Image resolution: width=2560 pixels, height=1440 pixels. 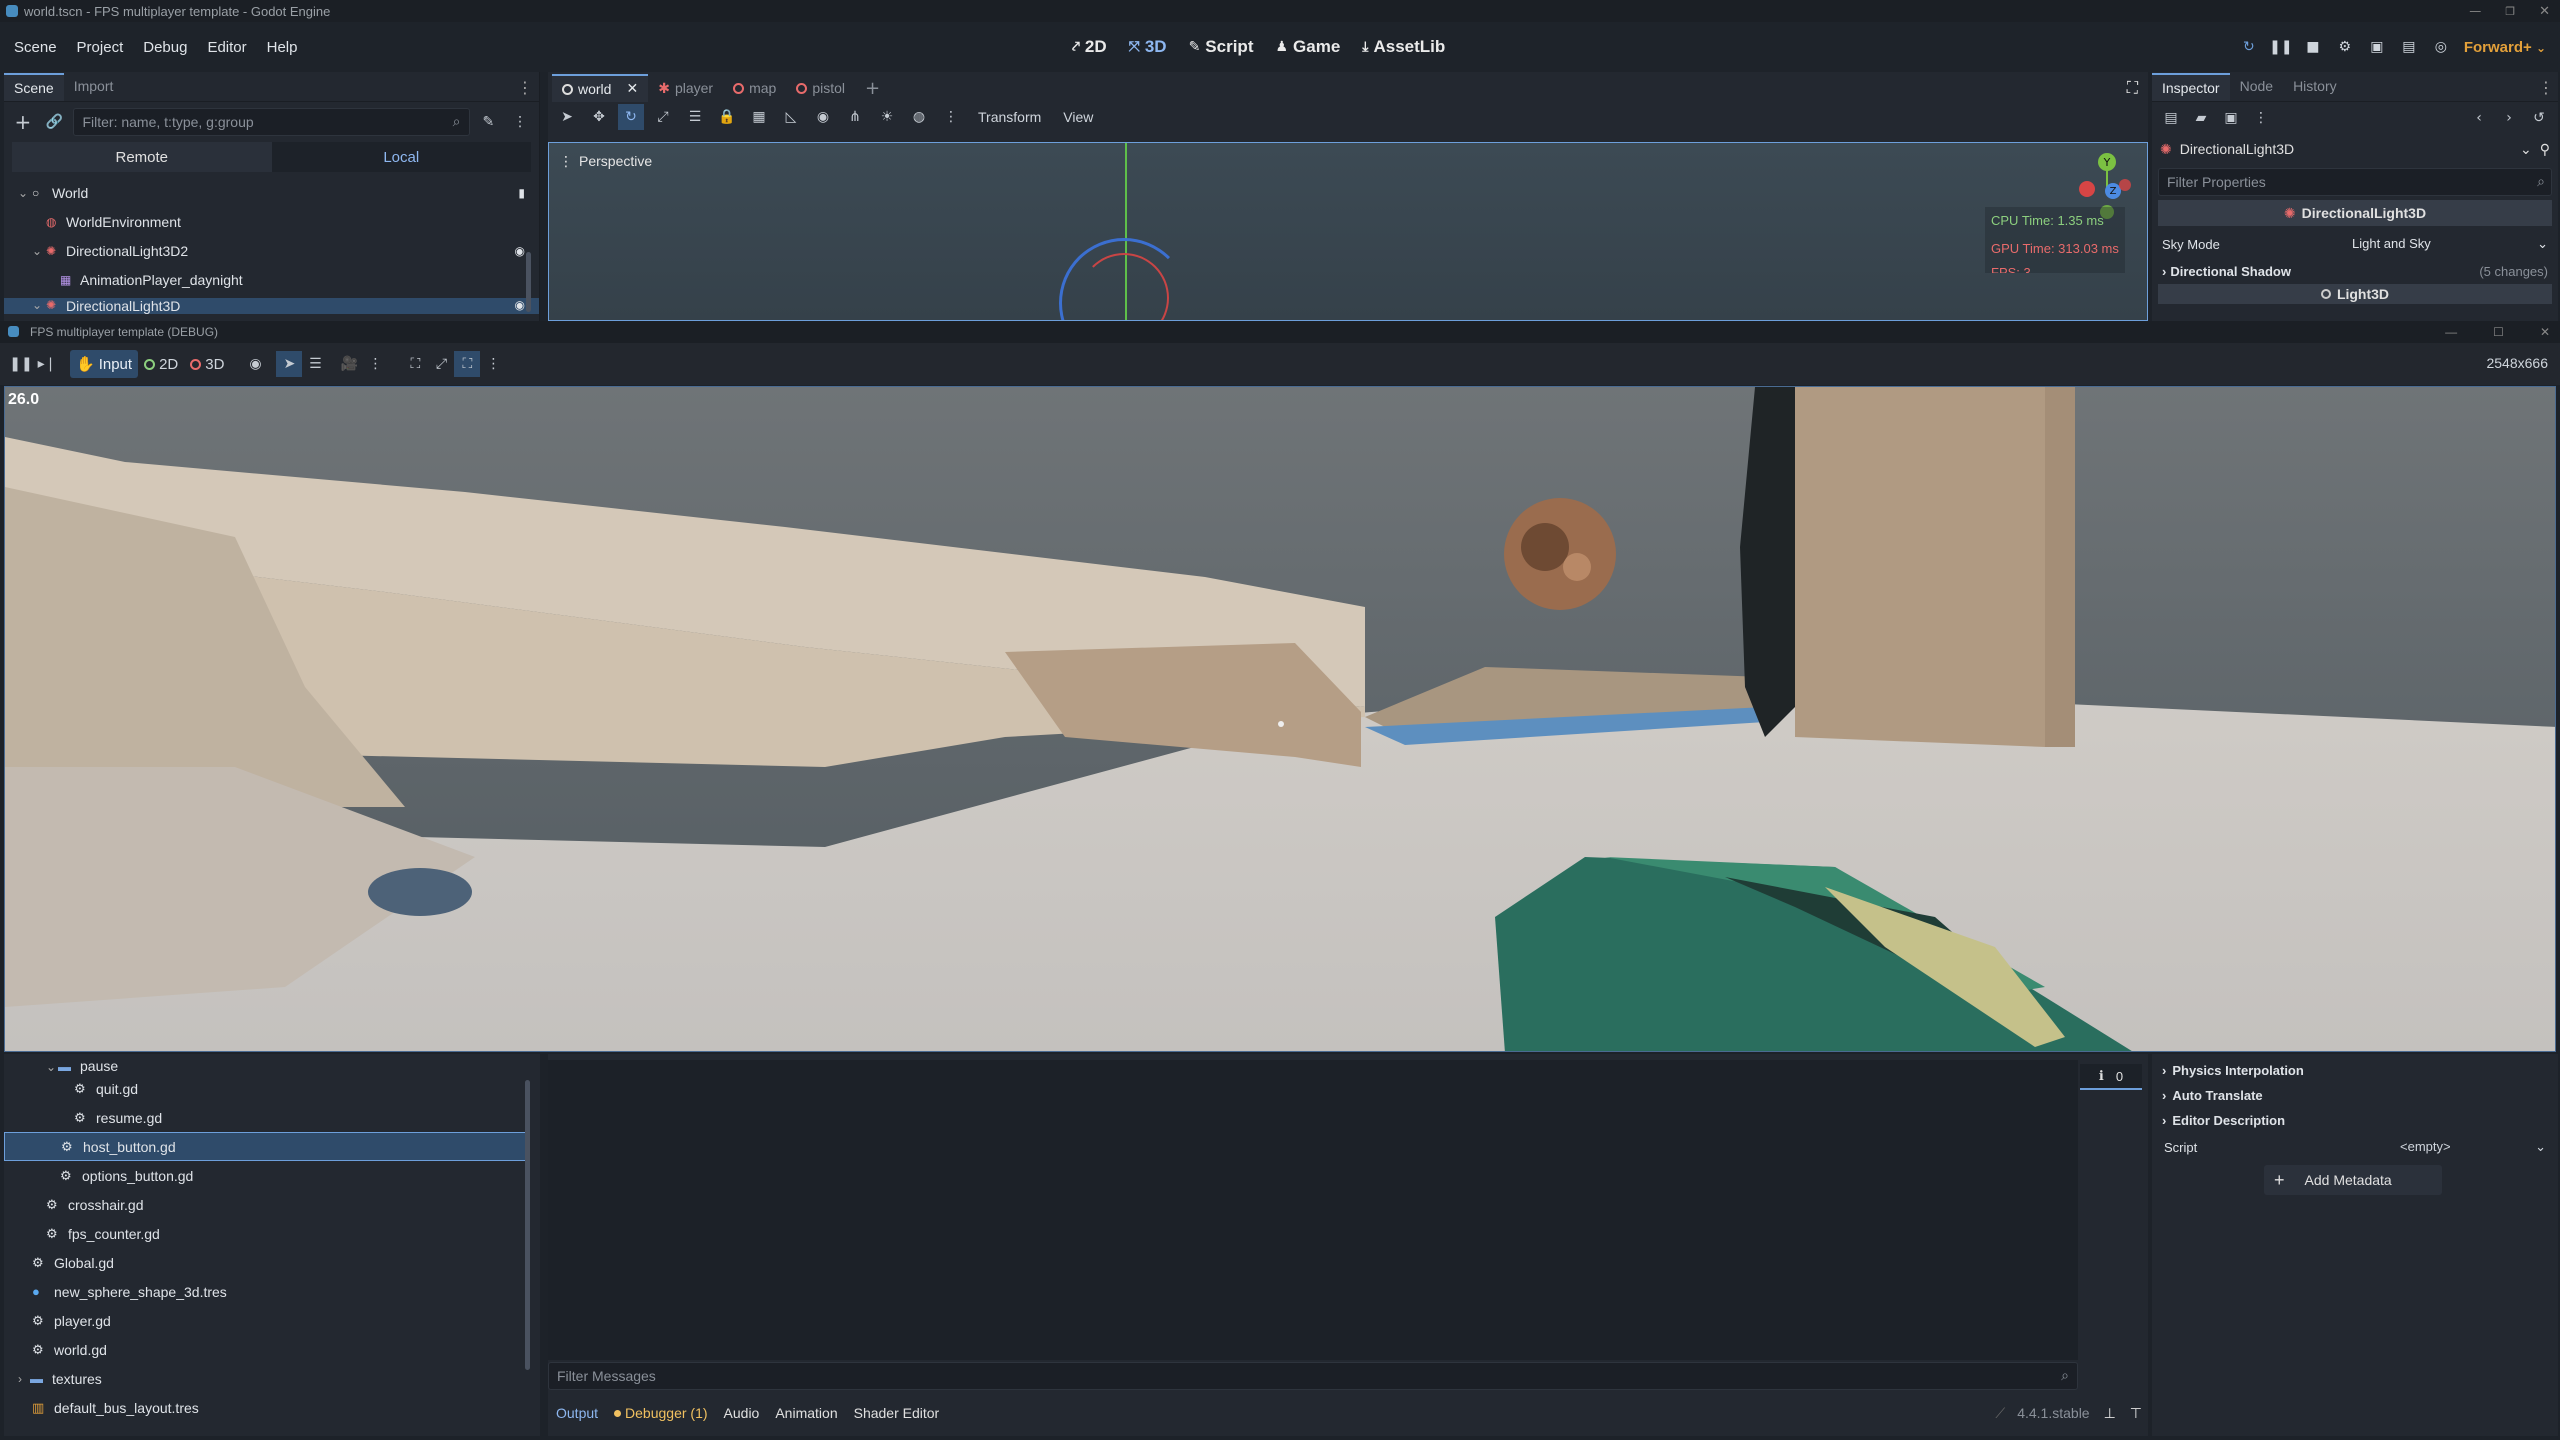 What do you see at coordinates (823, 117) in the screenshot?
I see `local-space-icon: ◉` at bounding box center [823, 117].